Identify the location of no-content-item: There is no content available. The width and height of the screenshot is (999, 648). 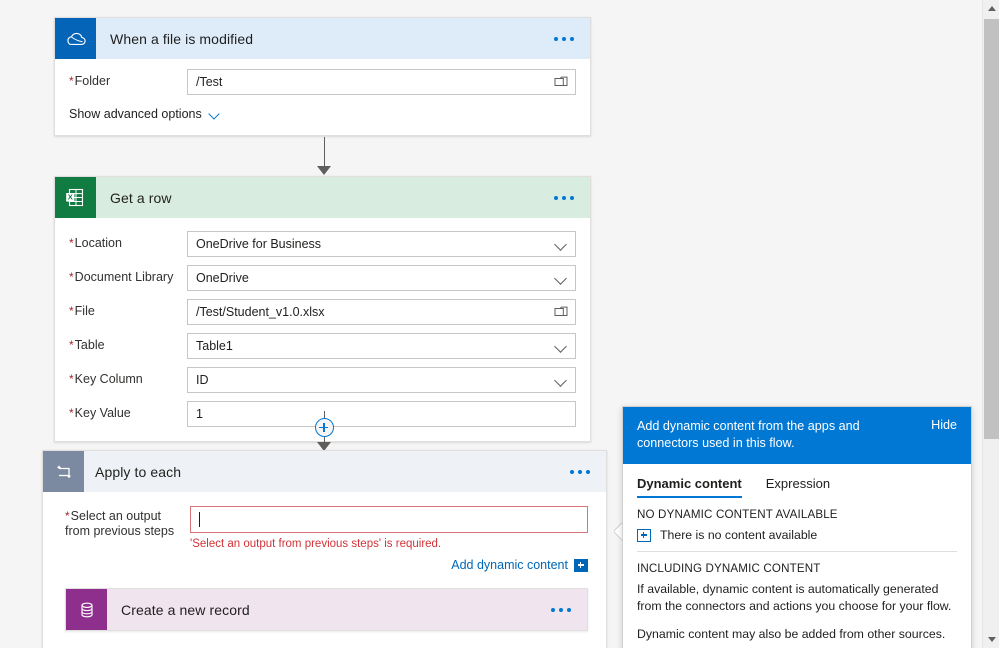
(797, 538).